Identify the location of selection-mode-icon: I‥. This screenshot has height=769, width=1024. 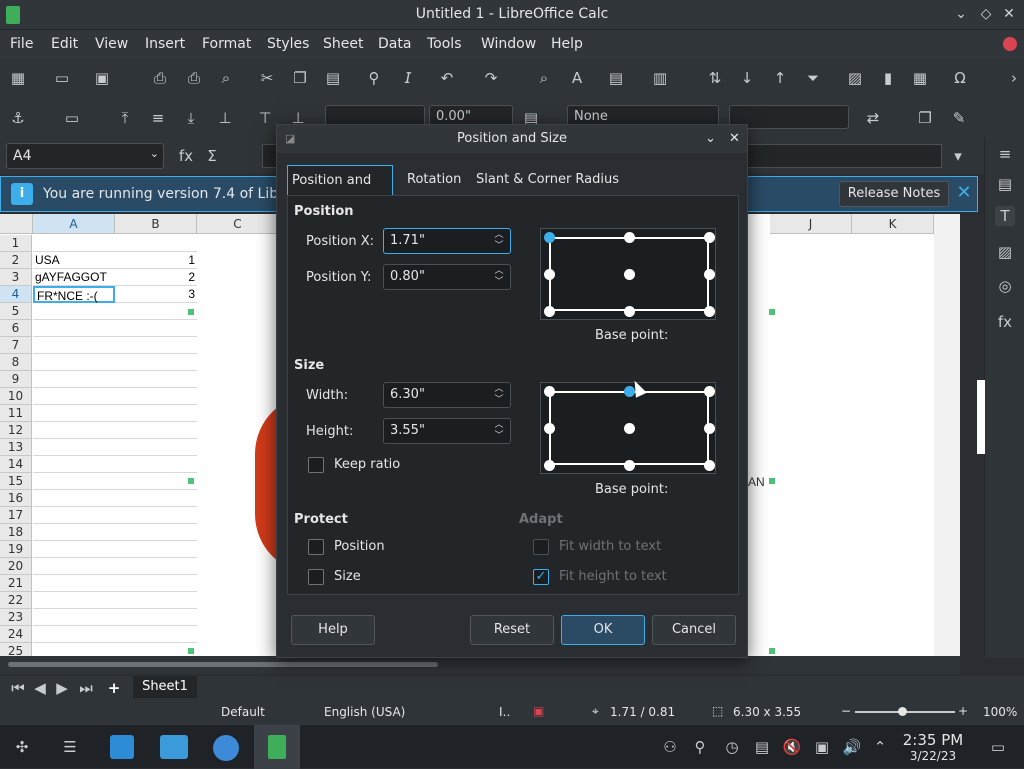
(505, 712).